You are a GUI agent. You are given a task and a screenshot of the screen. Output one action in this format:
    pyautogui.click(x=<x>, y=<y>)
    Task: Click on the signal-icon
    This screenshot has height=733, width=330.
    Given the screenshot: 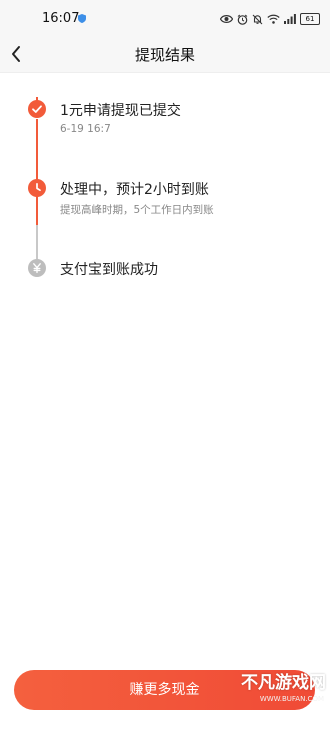 What is the action you would take?
    pyautogui.click(x=290, y=19)
    